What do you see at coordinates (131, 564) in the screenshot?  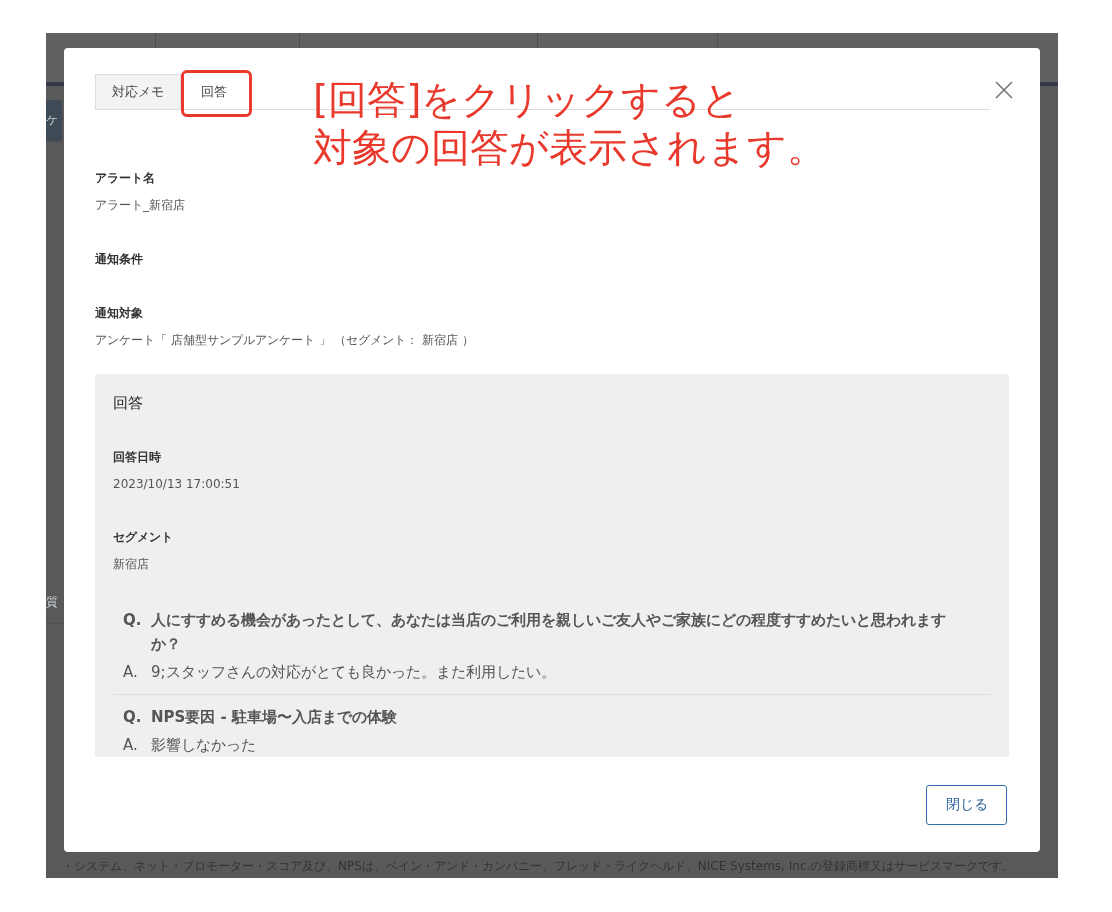 I see `field-value: 新宿店` at bounding box center [131, 564].